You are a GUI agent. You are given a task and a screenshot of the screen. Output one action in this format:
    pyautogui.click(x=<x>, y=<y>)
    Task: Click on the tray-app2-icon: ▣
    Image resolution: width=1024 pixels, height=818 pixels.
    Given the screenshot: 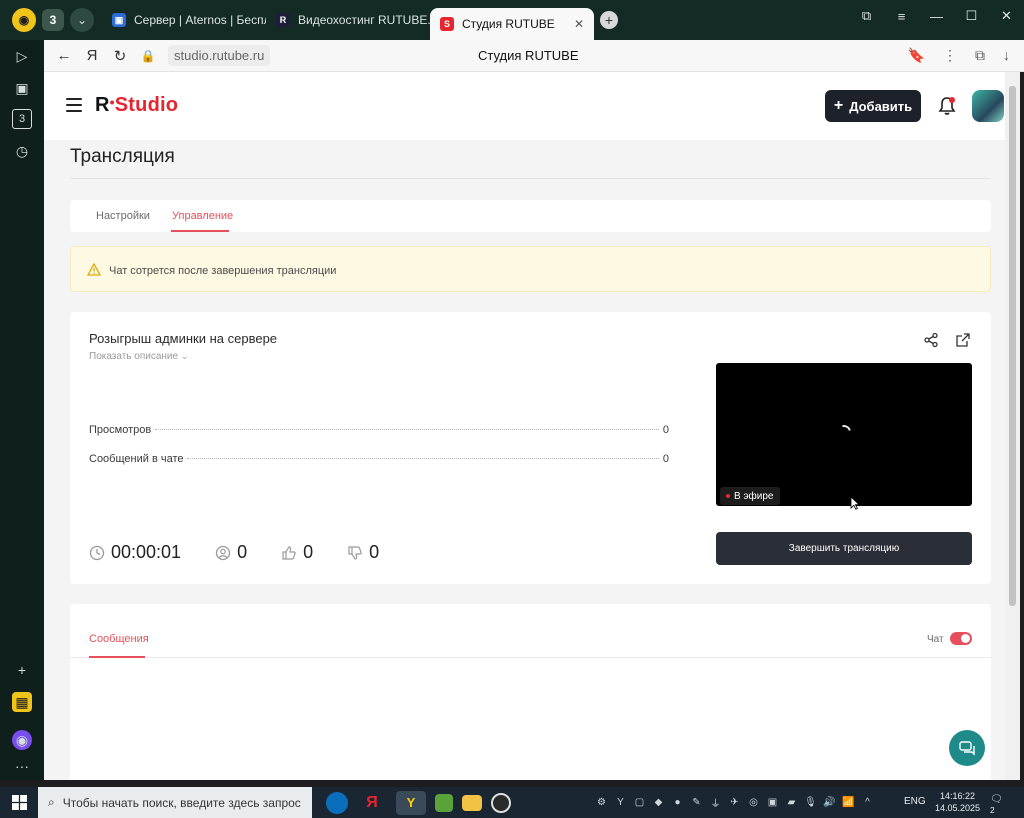 What is the action you would take?
    pyautogui.click(x=772, y=802)
    